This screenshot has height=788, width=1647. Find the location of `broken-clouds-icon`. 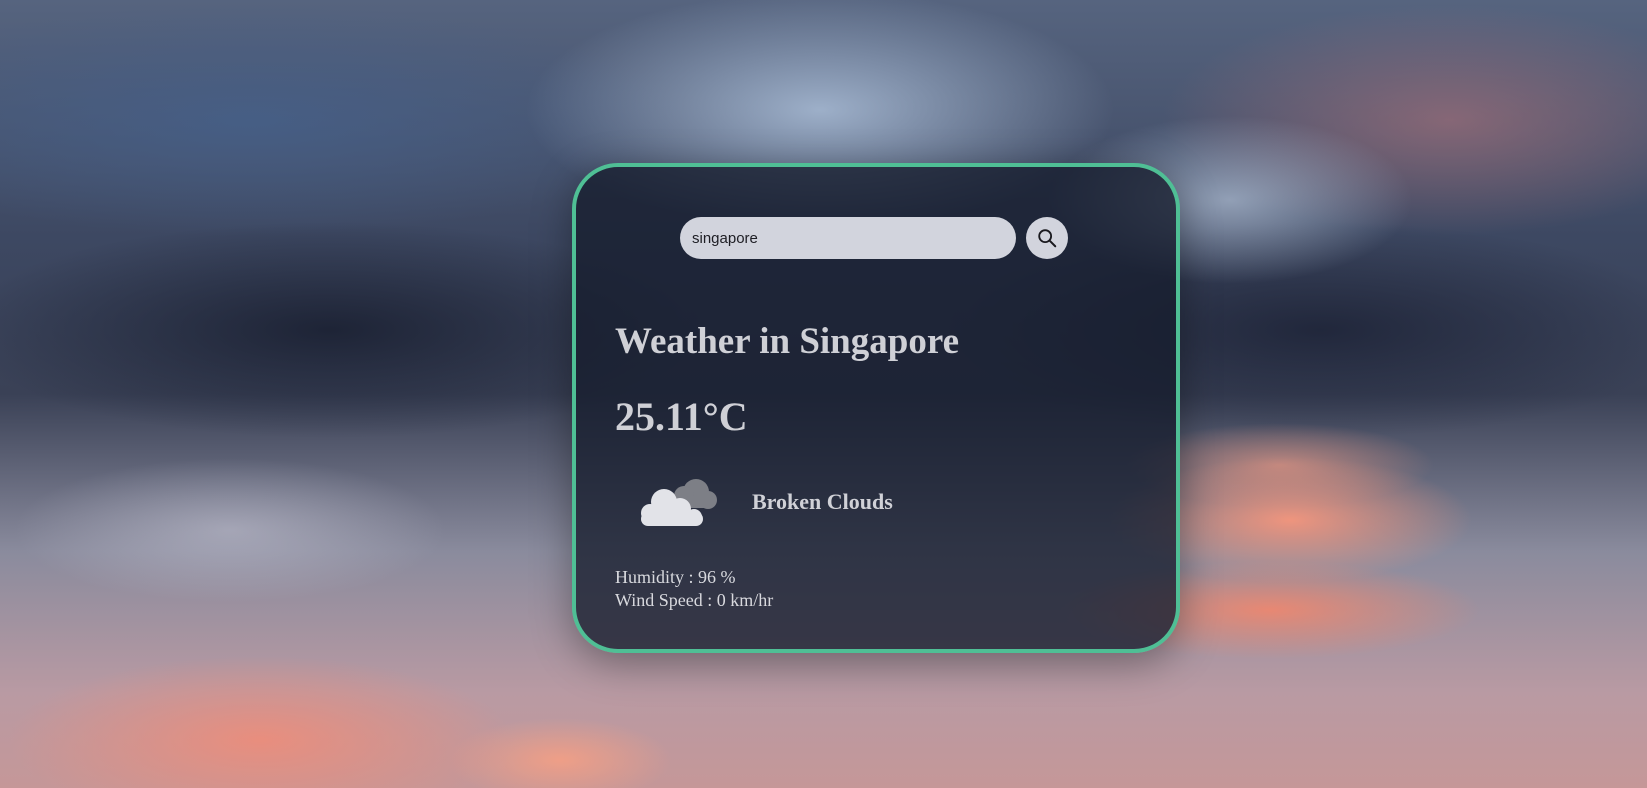

broken-clouds-icon is located at coordinates (679, 502).